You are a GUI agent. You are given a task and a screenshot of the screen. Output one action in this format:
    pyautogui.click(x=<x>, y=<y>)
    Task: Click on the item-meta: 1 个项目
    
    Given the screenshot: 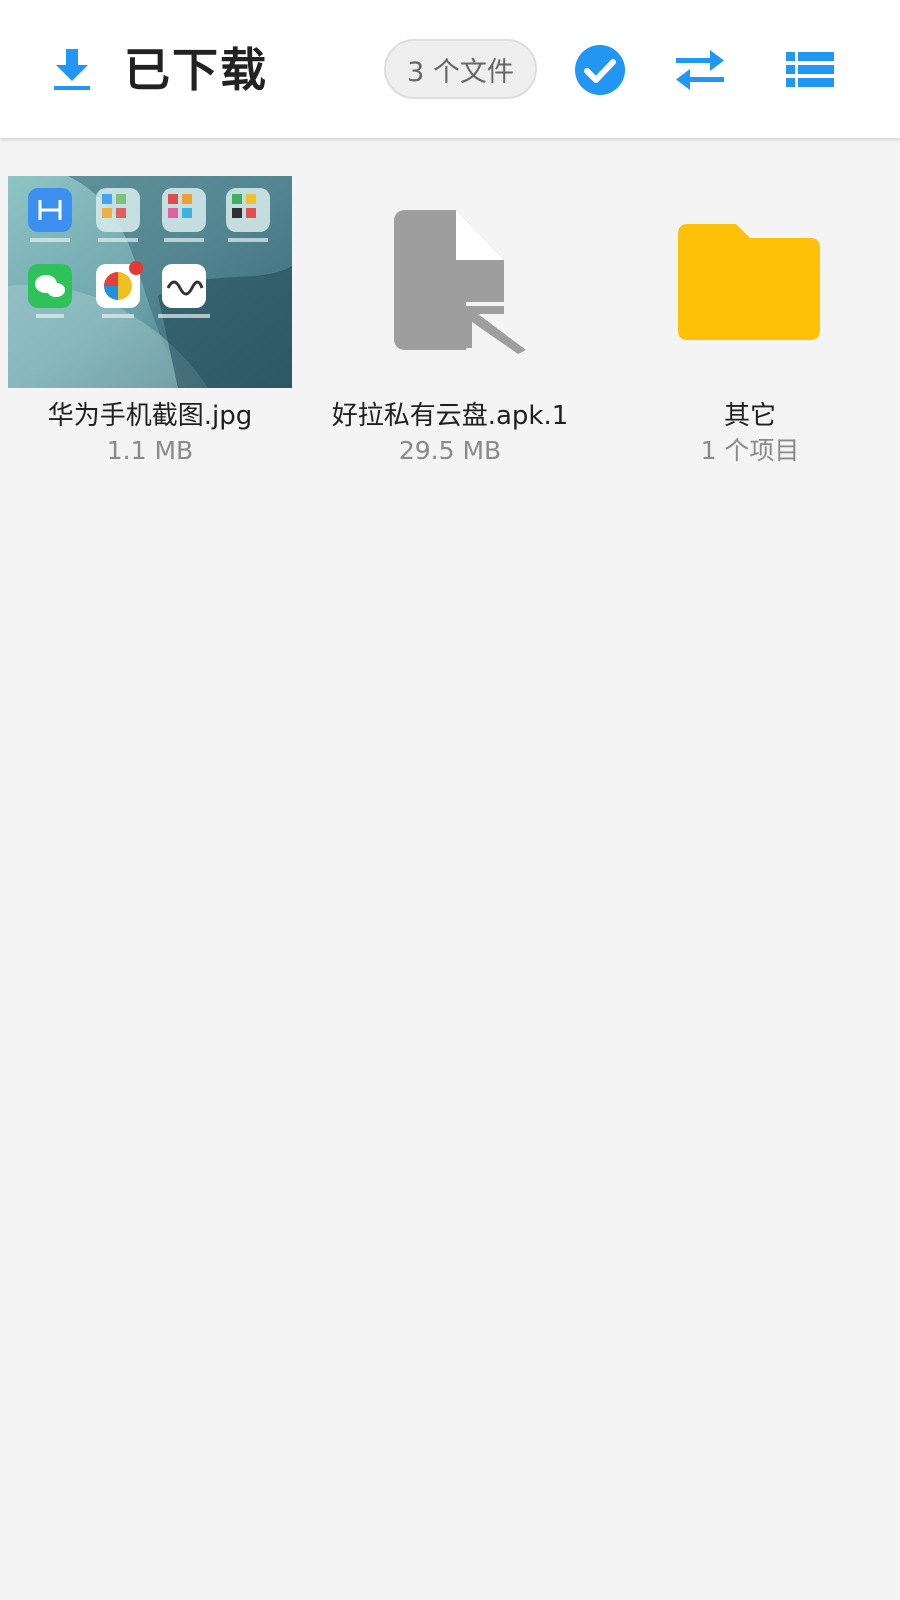 What is the action you would take?
    pyautogui.click(x=750, y=450)
    